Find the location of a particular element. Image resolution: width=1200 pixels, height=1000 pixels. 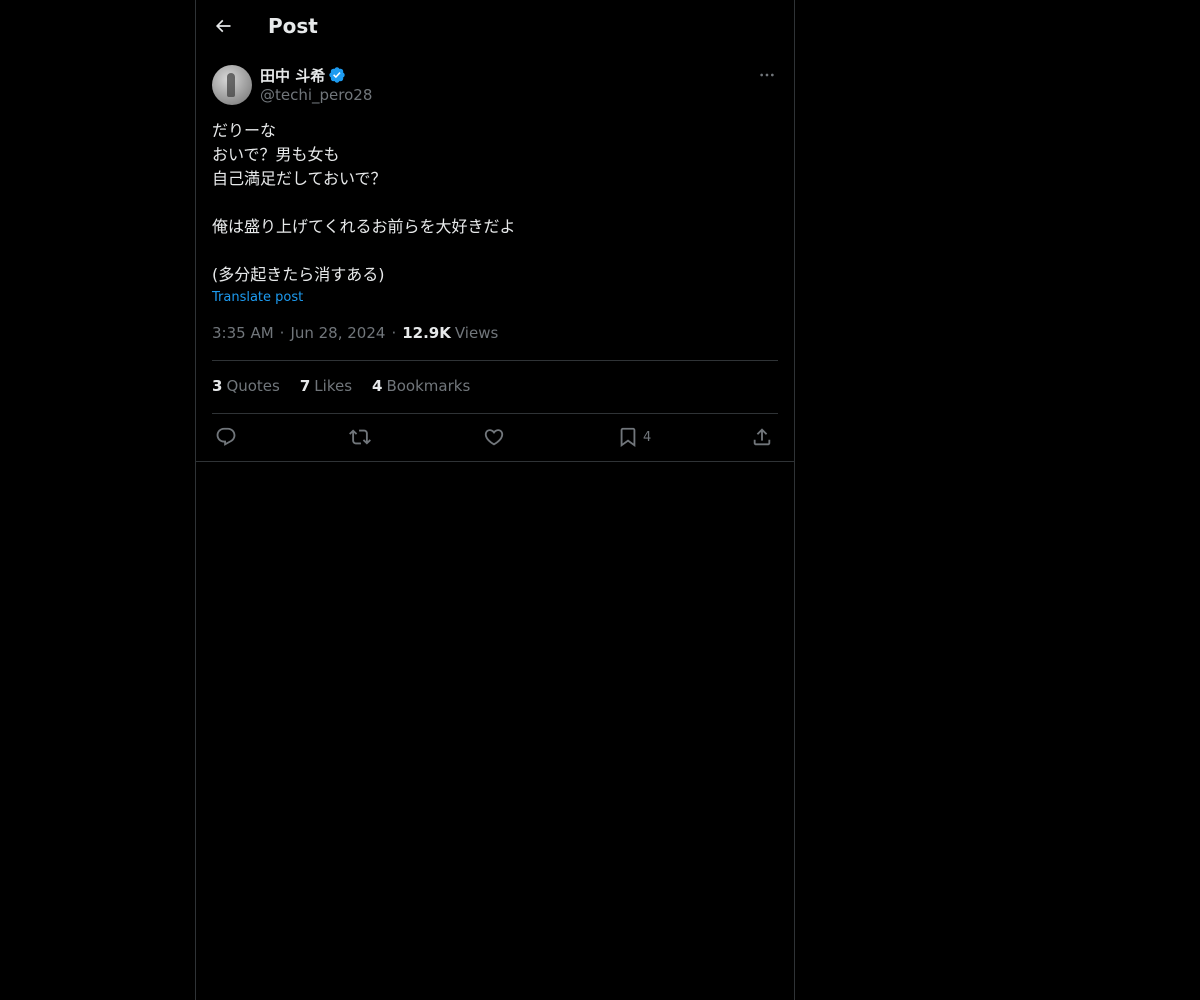

author-display-name: 田中 斗希 is located at coordinates (292, 75).